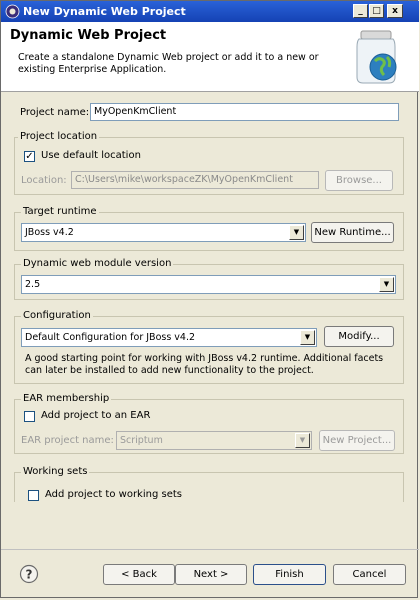  Describe the element at coordinates (244, 112) in the screenshot. I see `project-name-input: MyOpenKmClient` at that location.